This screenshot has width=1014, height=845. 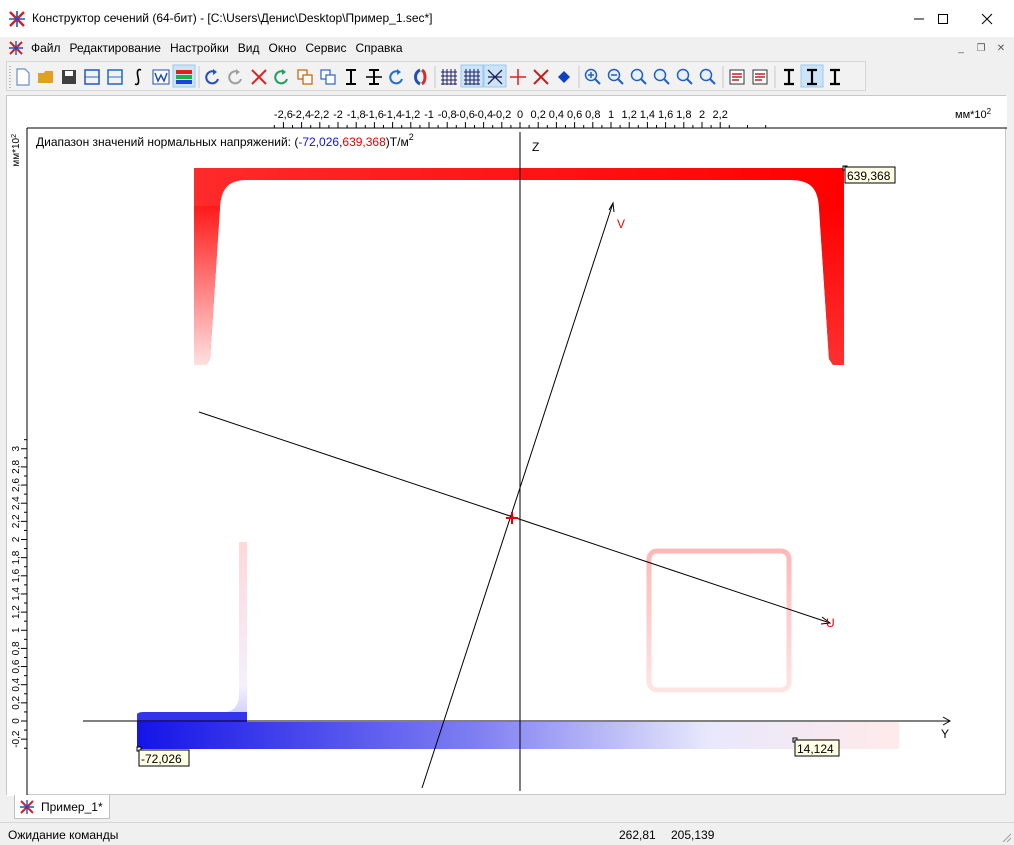 I want to click on status-bar: Ожидание команды 262,81 205,139, so click(x=507, y=833).